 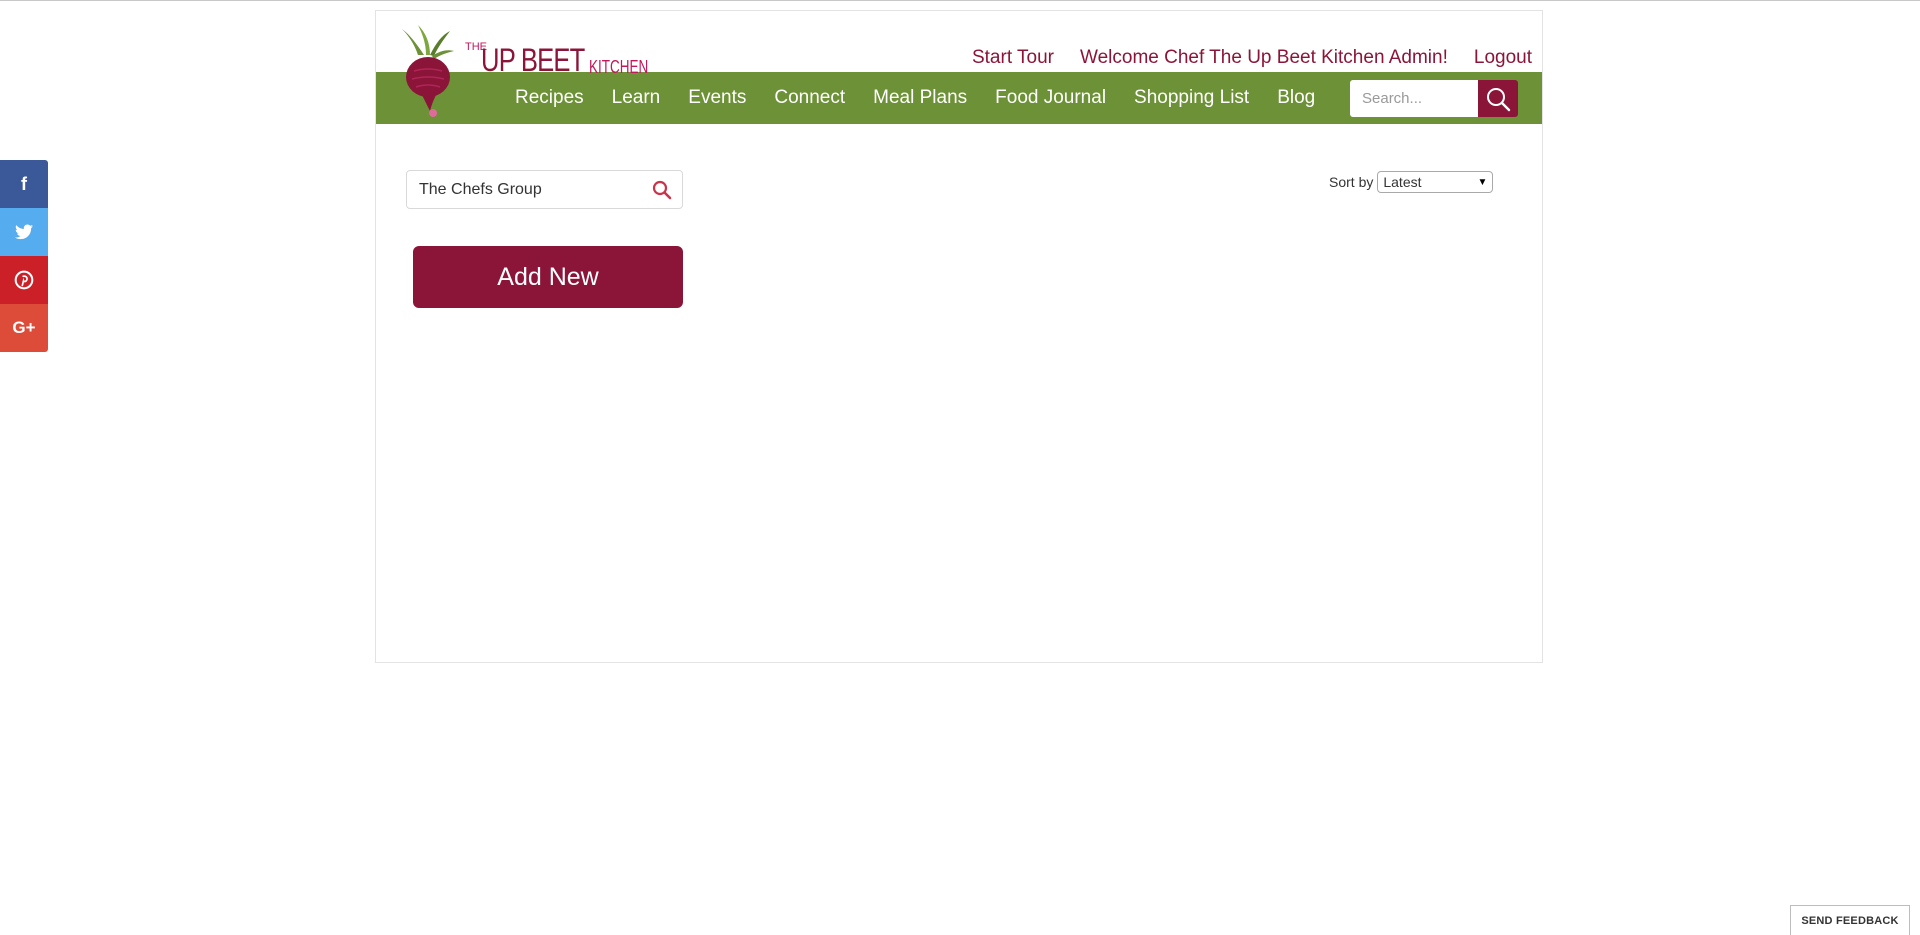 I want to click on pinterest-icon, so click(x=24, y=280).